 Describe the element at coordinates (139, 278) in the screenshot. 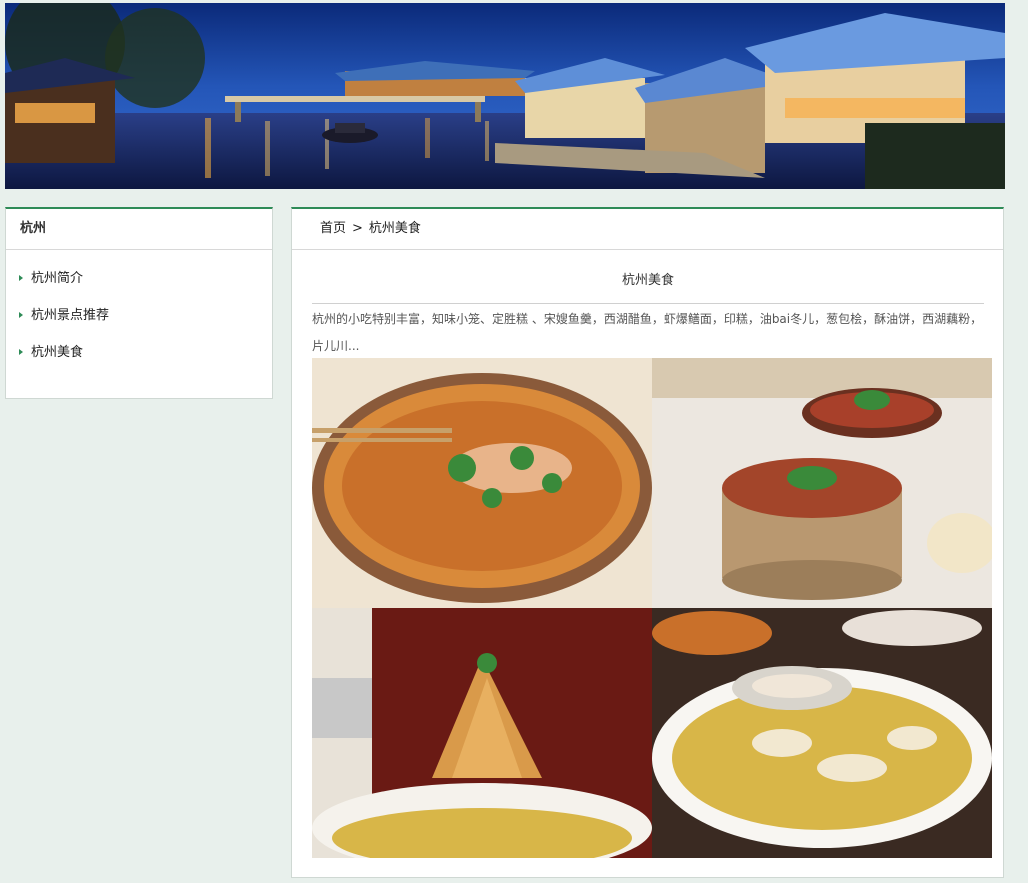

I see `sidebar-item-intro: 杭州简介` at that location.